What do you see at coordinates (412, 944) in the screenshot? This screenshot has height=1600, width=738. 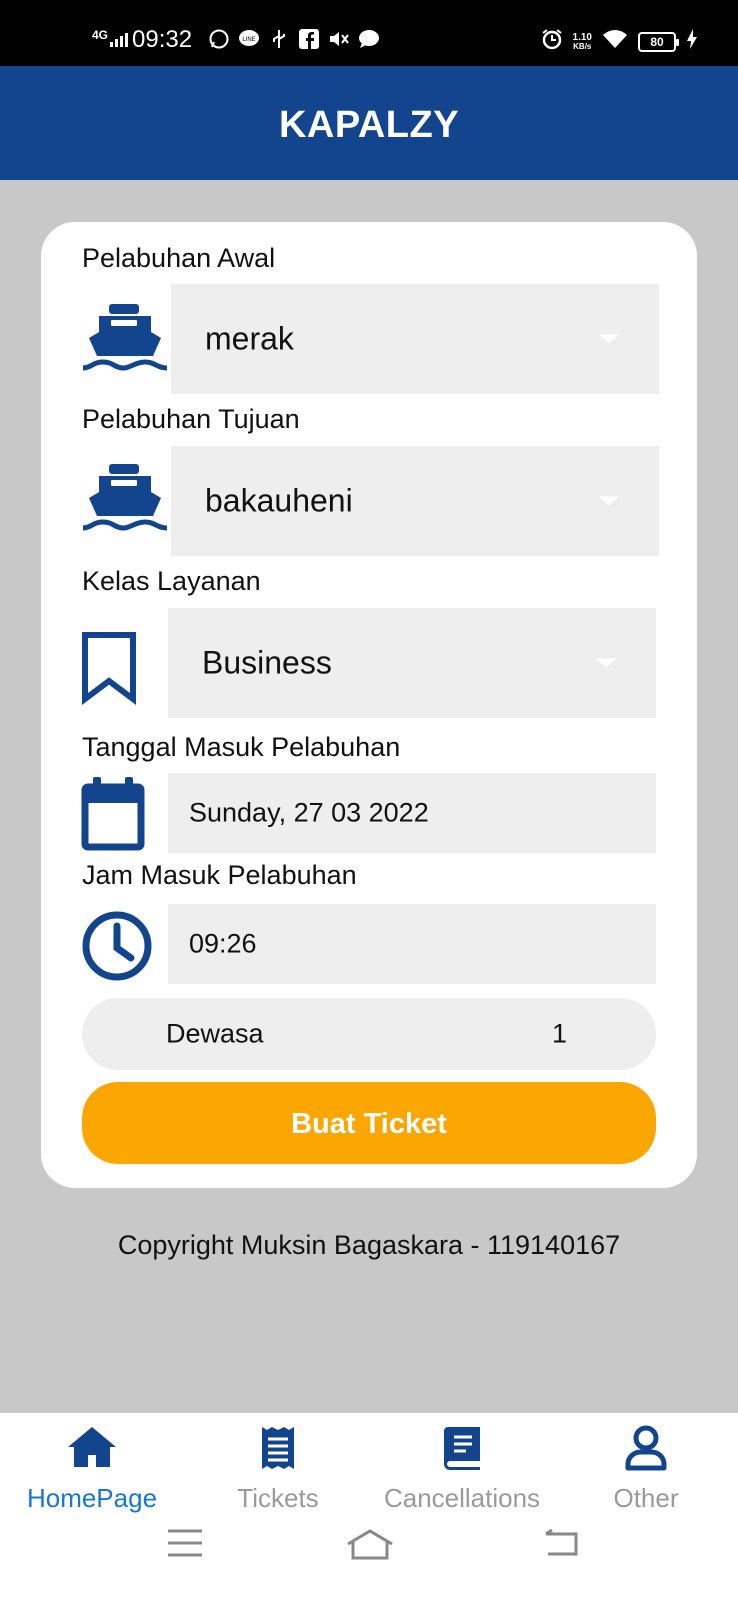 I see `time-field: 09:26` at bounding box center [412, 944].